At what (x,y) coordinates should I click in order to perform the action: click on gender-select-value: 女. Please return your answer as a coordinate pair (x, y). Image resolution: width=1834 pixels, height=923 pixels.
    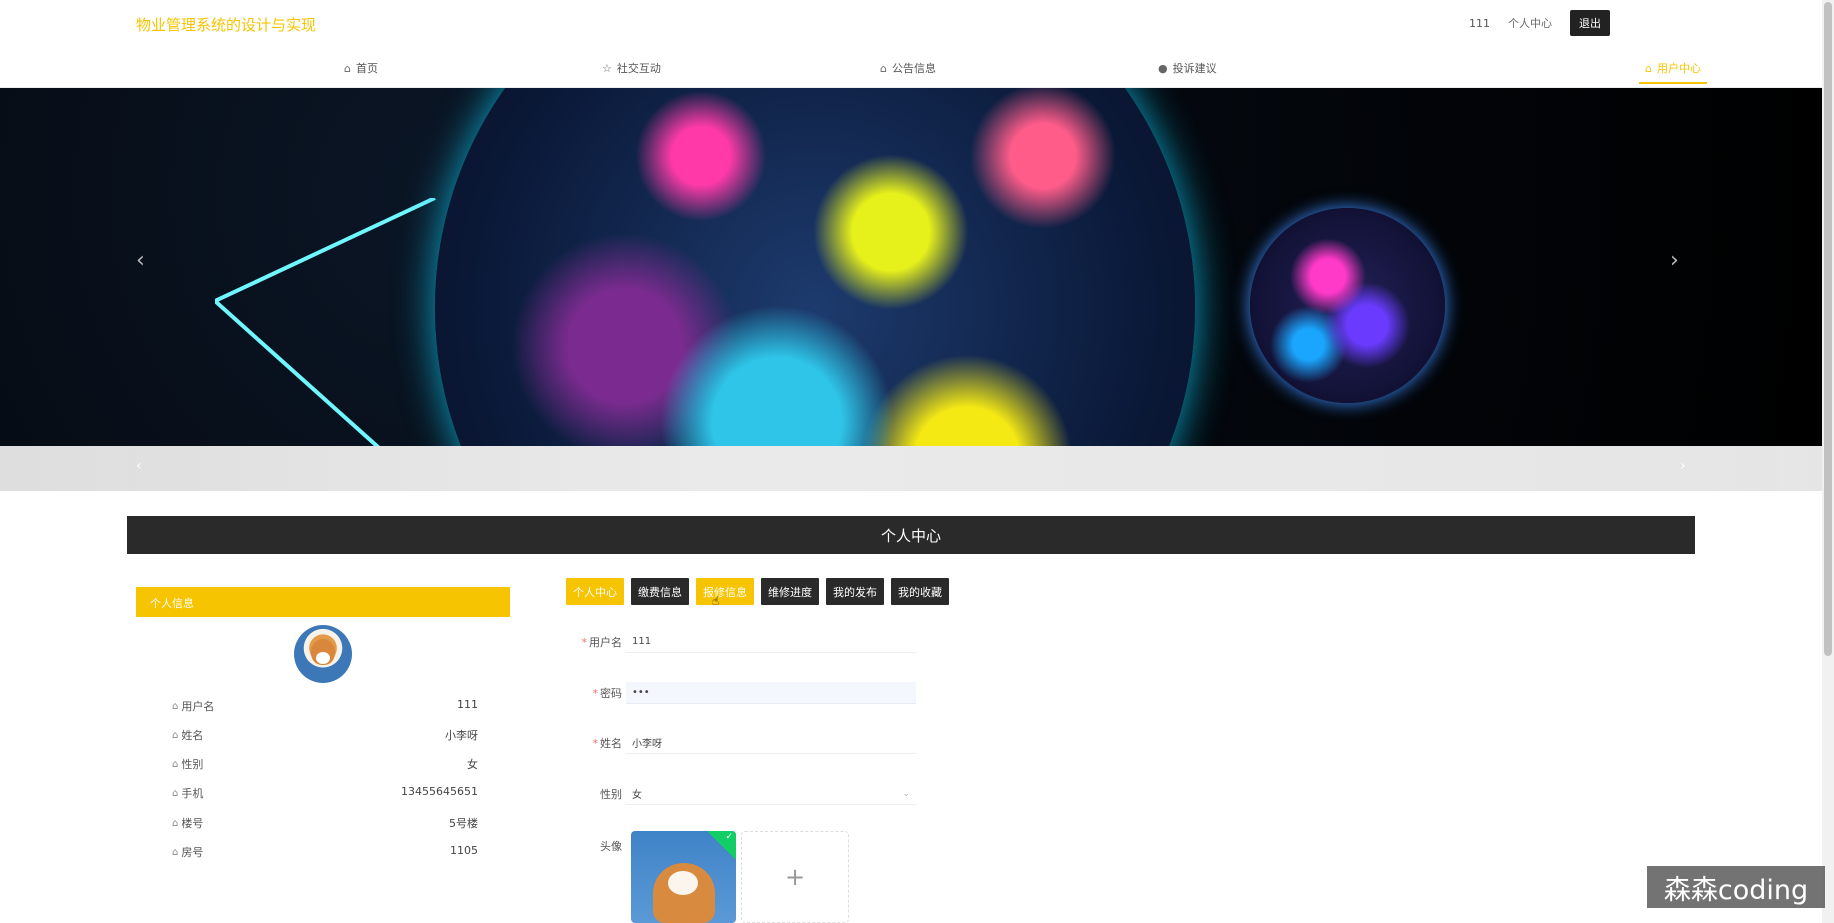
    Looking at the image, I should click on (637, 795).